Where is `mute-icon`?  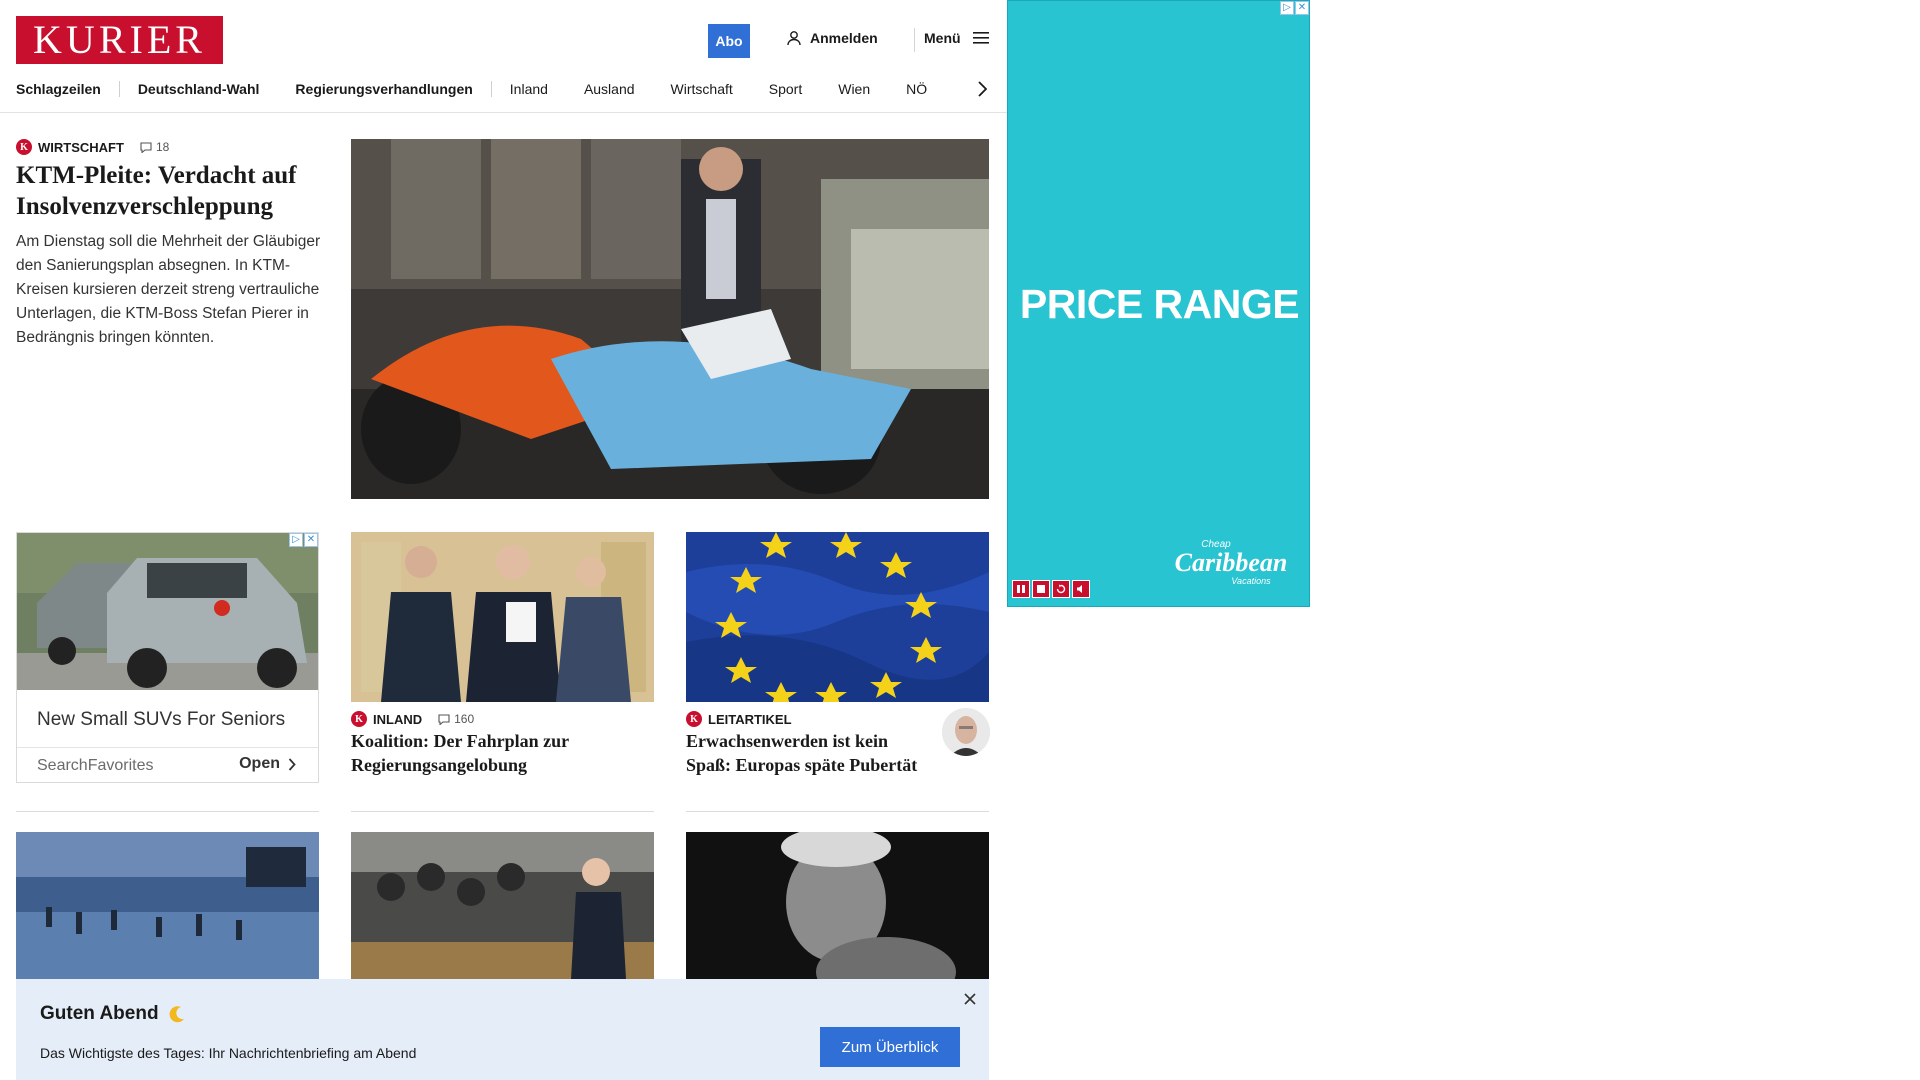
mute-icon is located at coordinates (1081, 589).